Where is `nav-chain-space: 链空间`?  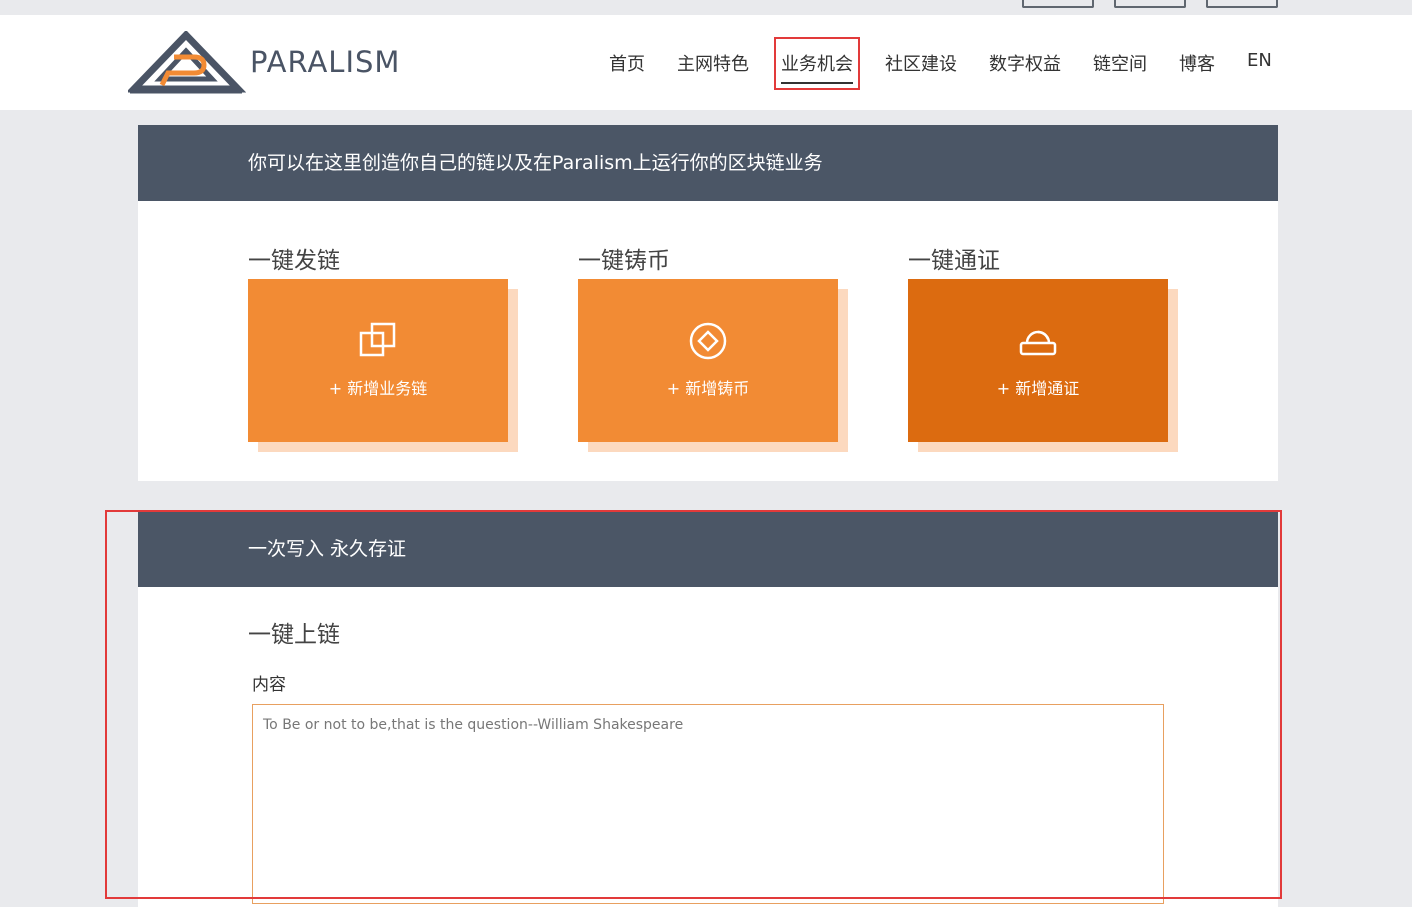 nav-chain-space: 链空间 is located at coordinates (1120, 63).